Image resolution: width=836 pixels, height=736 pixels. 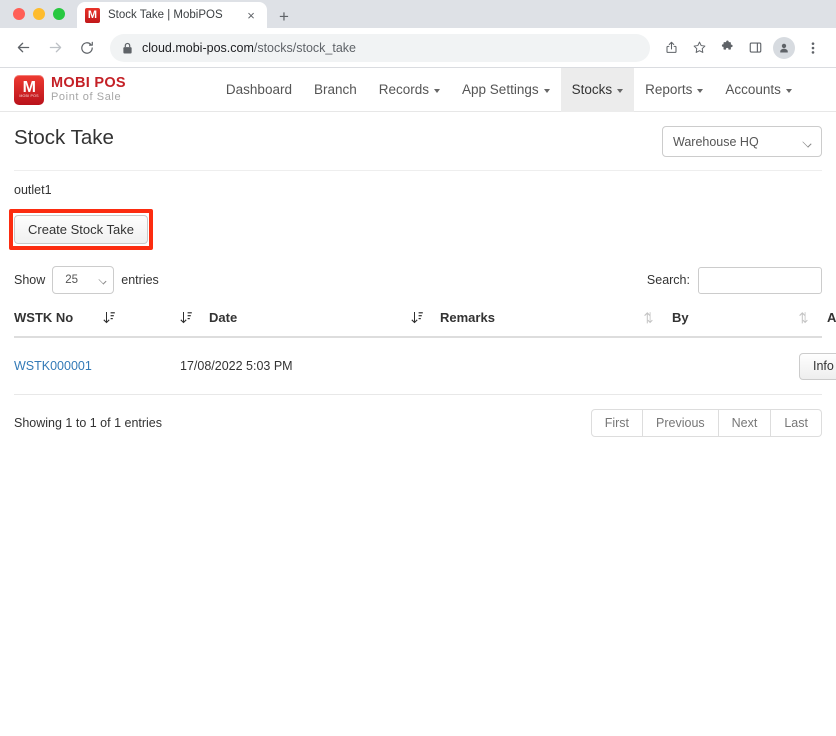 I want to click on favicon-letter: M, so click(x=92, y=14).